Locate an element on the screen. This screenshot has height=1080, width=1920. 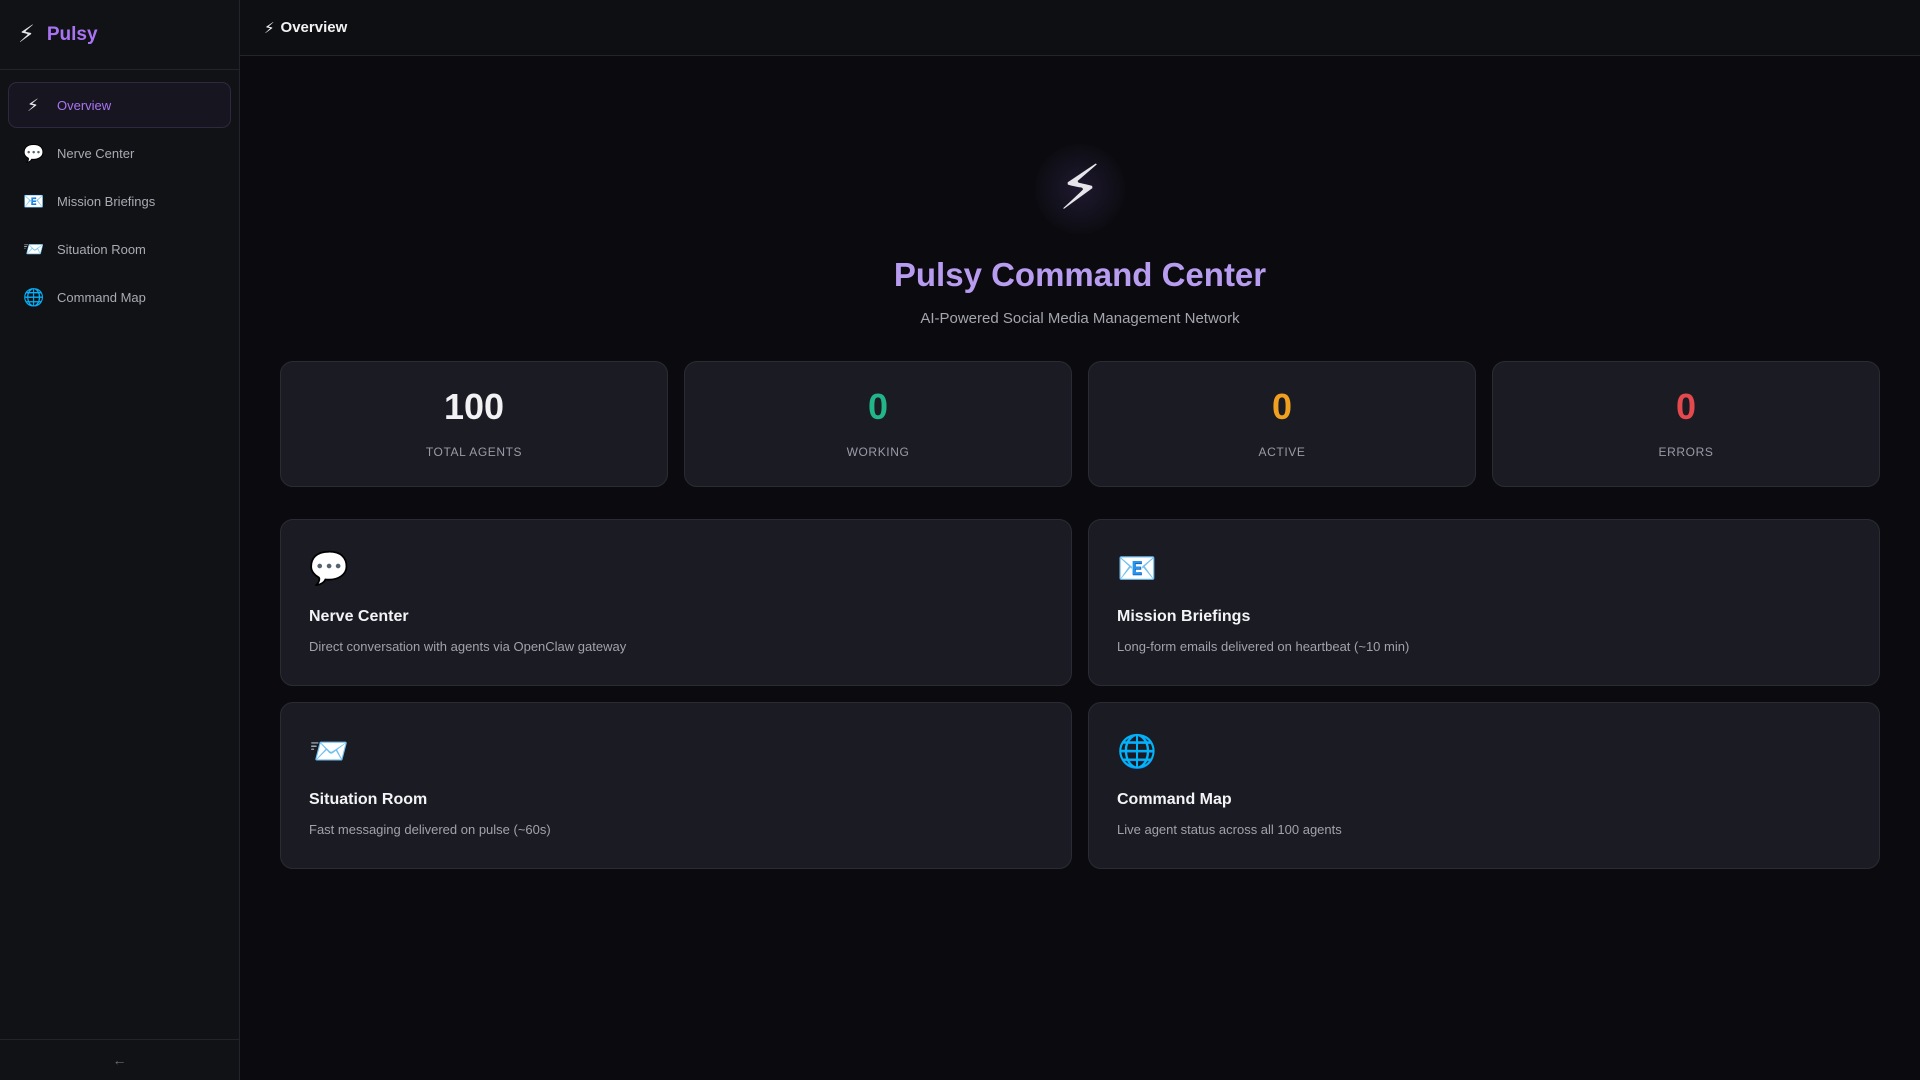
stat-value: 100 is located at coordinates (474, 406).